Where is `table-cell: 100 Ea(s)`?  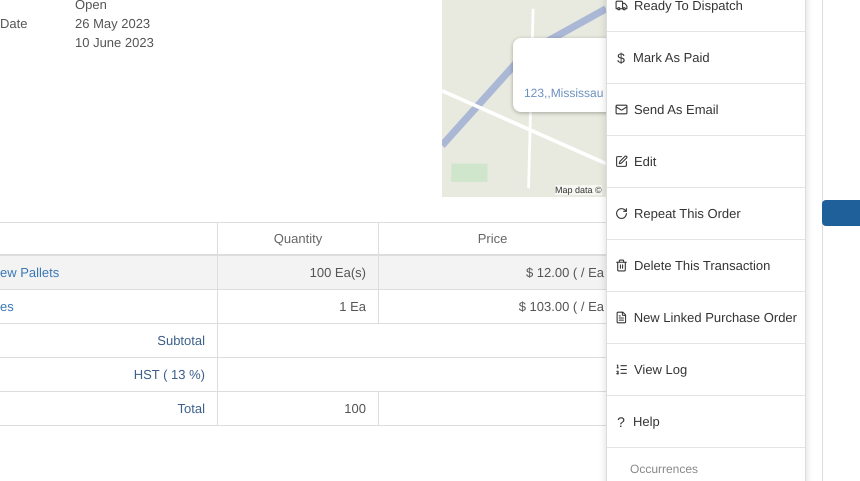 table-cell: 100 Ea(s) is located at coordinates (297, 273).